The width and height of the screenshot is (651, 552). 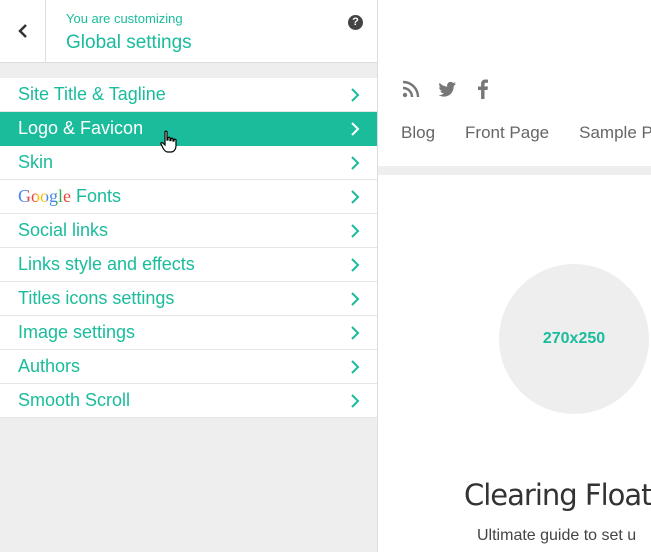 I want to click on post-thumbnail-placeholder: 270x250, so click(x=574, y=339).